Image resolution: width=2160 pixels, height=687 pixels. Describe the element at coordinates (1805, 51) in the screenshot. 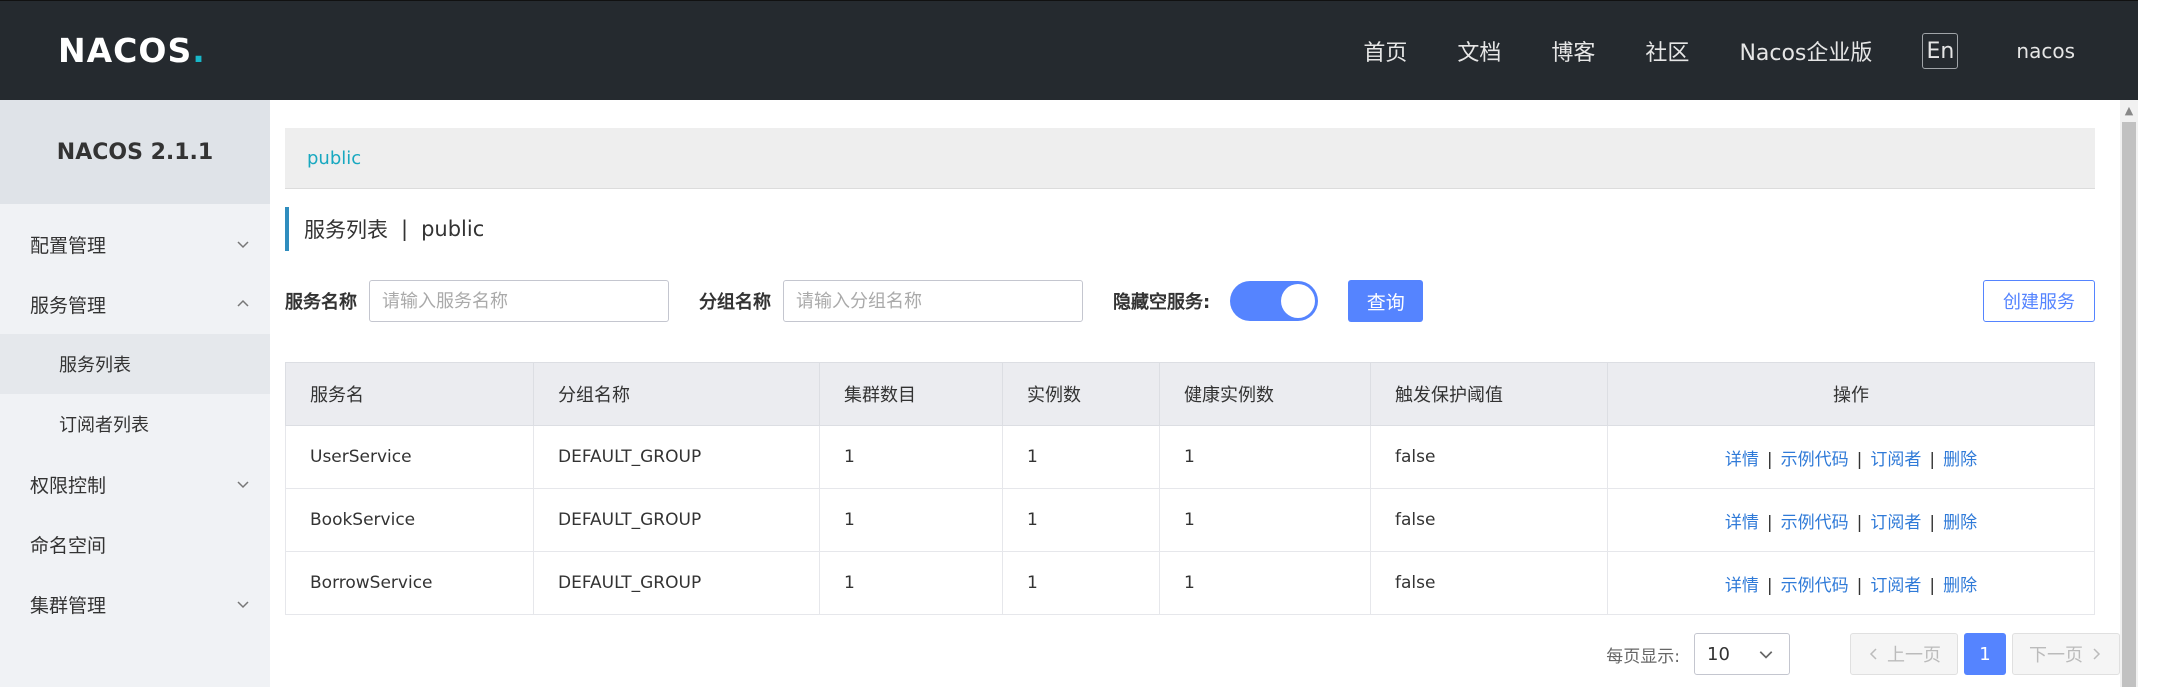

I see `nav-enterprise: Nacos企业版` at that location.